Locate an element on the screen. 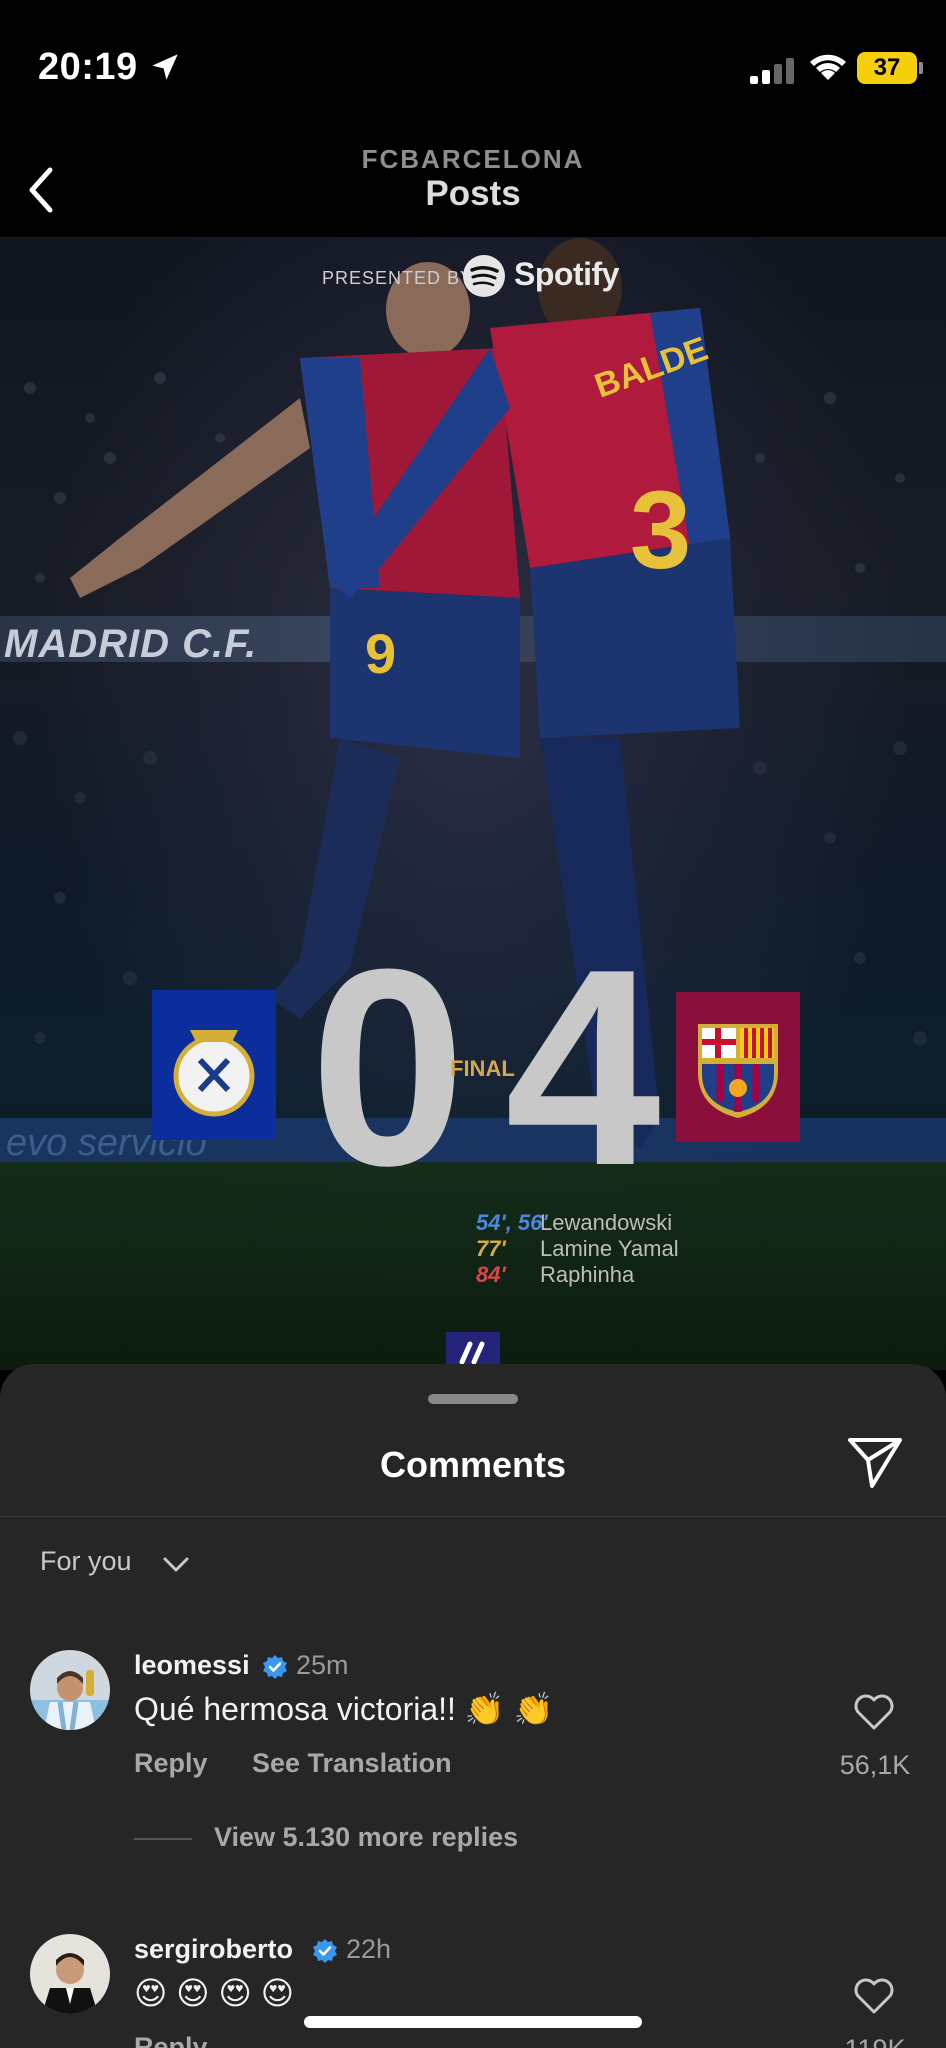 This screenshot has width=946, height=2048. comment-text: 😍 😍 😍 😍 is located at coordinates (214, 1993).